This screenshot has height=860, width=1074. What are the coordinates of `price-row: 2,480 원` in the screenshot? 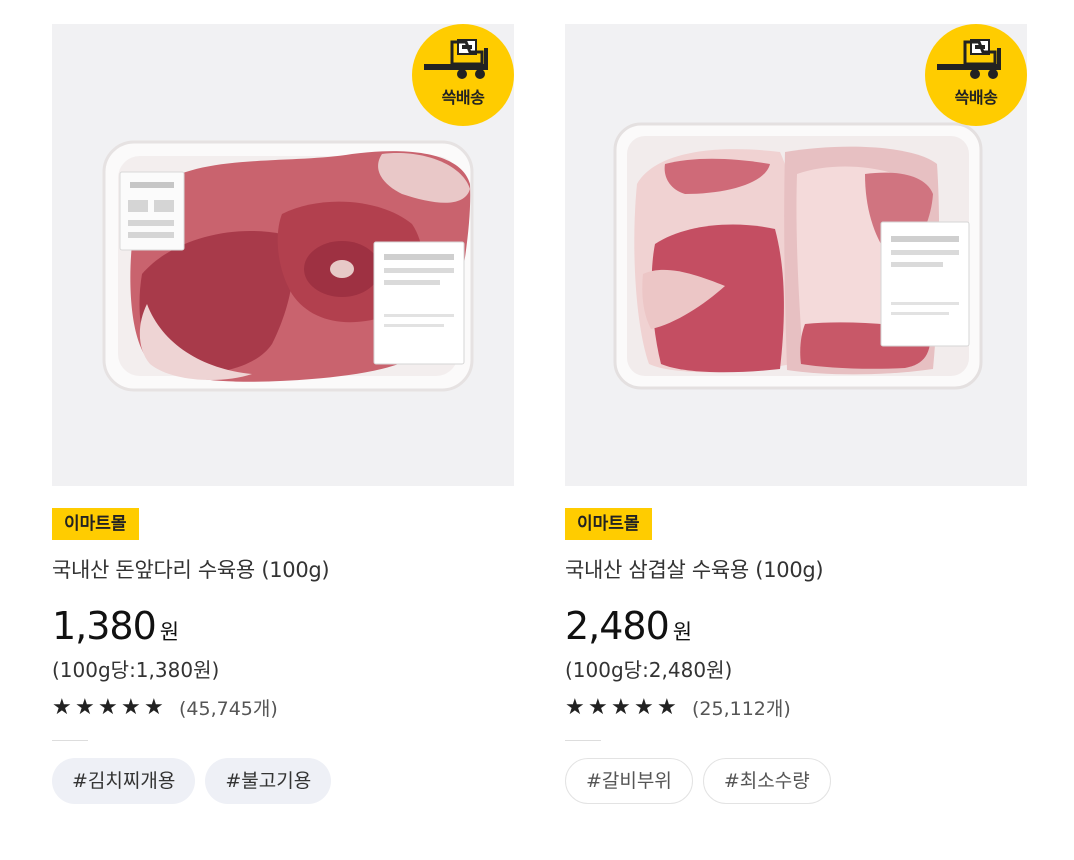 It's located at (628, 626).